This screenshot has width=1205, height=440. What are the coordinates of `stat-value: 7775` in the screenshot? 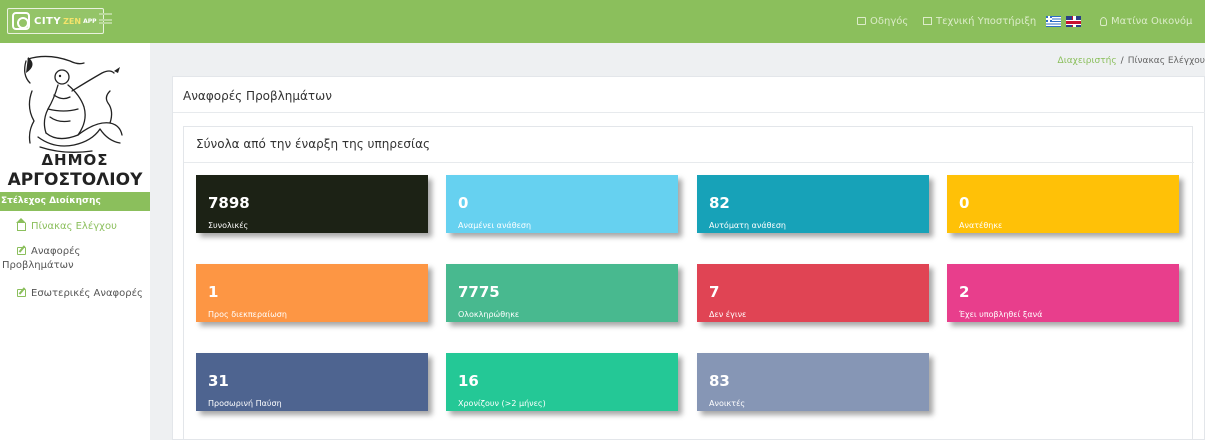 It's located at (479, 292).